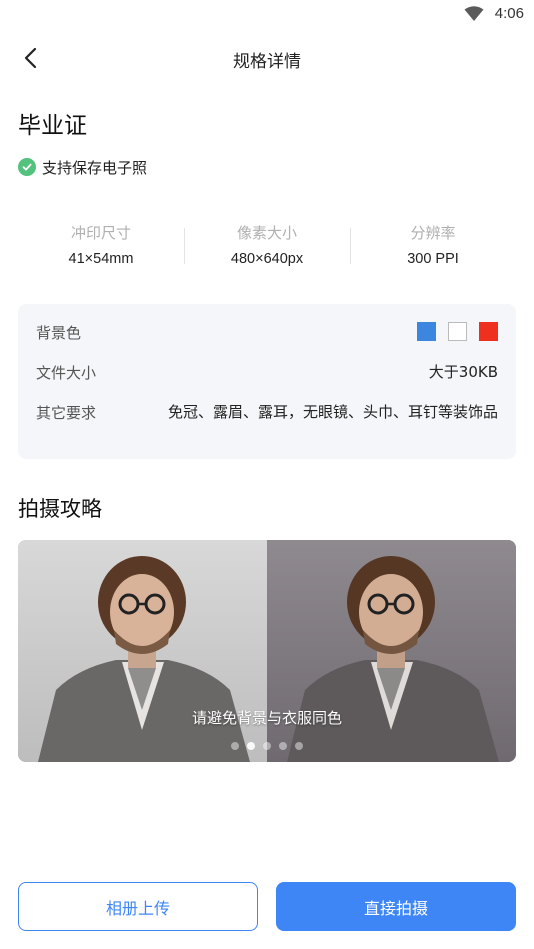 The height and width of the screenshot is (949, 534). What do you see at coordinates (463, 372) in the screenshot?
I see `file-size-value: 大于30KB` at bounding box center [463, 372].